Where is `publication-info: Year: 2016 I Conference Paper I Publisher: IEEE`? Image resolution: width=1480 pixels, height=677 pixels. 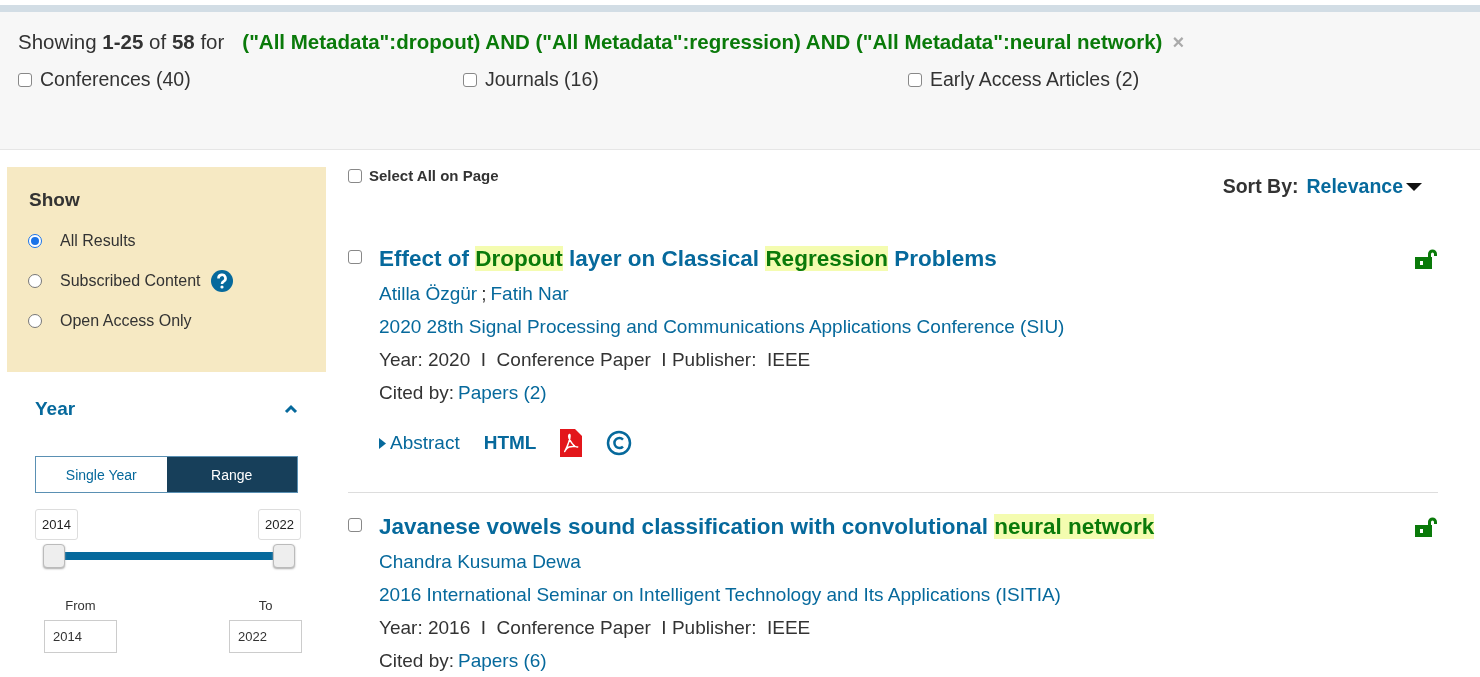
publication-info: Year: 2016 I Conference Paper I Publisher: IEEE is located at coordinates (595, 628).